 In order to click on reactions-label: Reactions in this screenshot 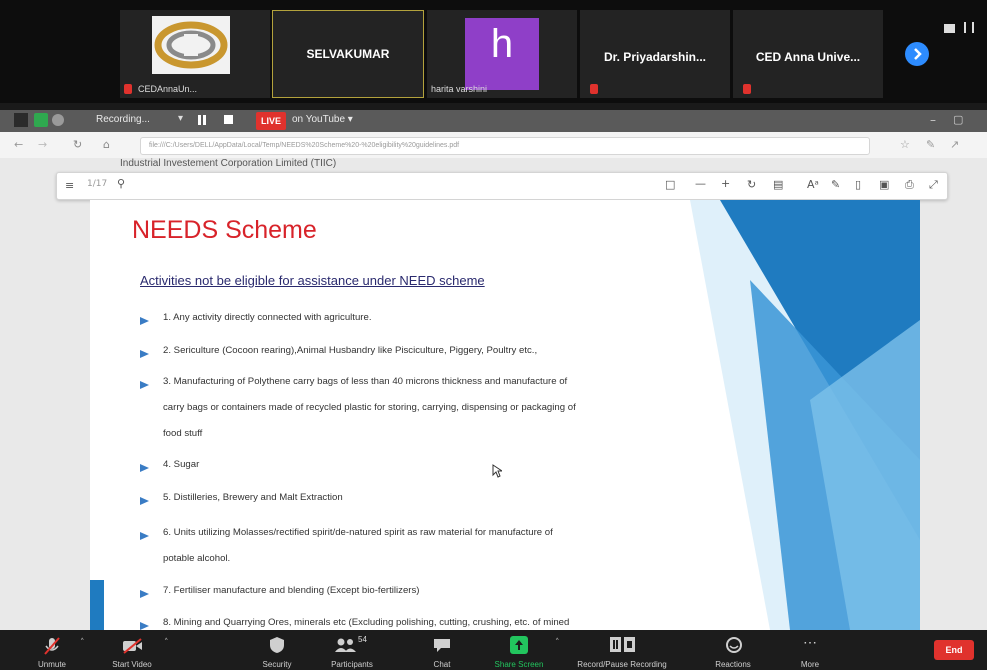, I will do `click(733, 664)`.